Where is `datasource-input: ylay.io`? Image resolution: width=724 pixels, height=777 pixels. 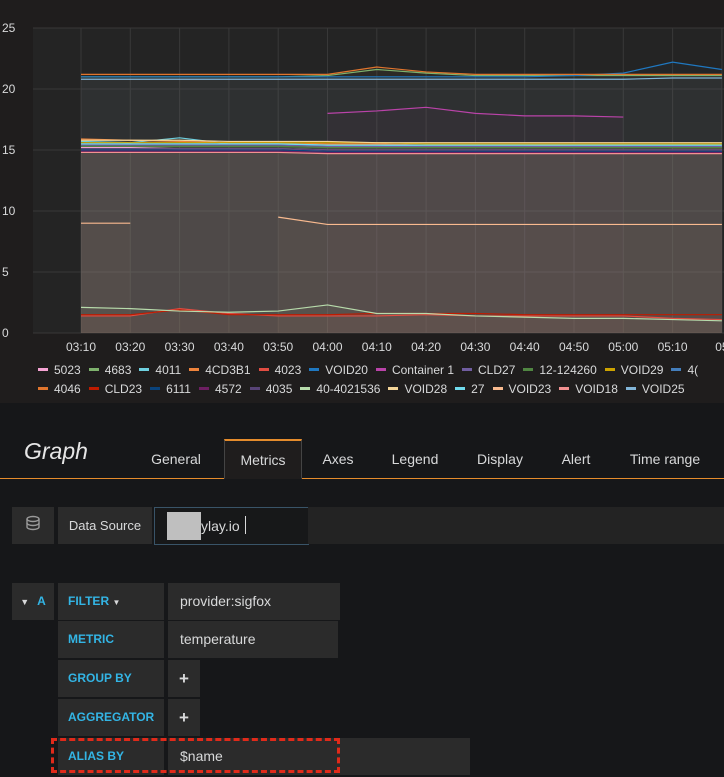
datasource-input: ylay.io is located at coordinates (231, 526).